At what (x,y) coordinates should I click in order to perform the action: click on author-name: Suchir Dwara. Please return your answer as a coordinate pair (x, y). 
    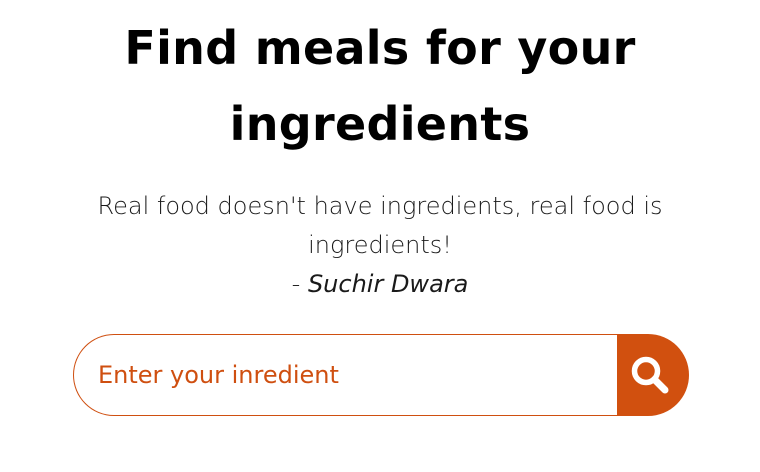
    Looking at the image, I should click on (388, 284).